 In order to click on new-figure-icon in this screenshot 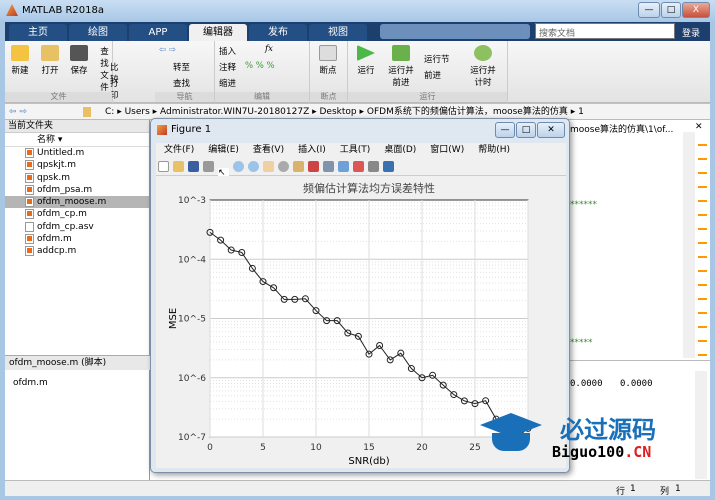, I will do `click(163, 166)`.